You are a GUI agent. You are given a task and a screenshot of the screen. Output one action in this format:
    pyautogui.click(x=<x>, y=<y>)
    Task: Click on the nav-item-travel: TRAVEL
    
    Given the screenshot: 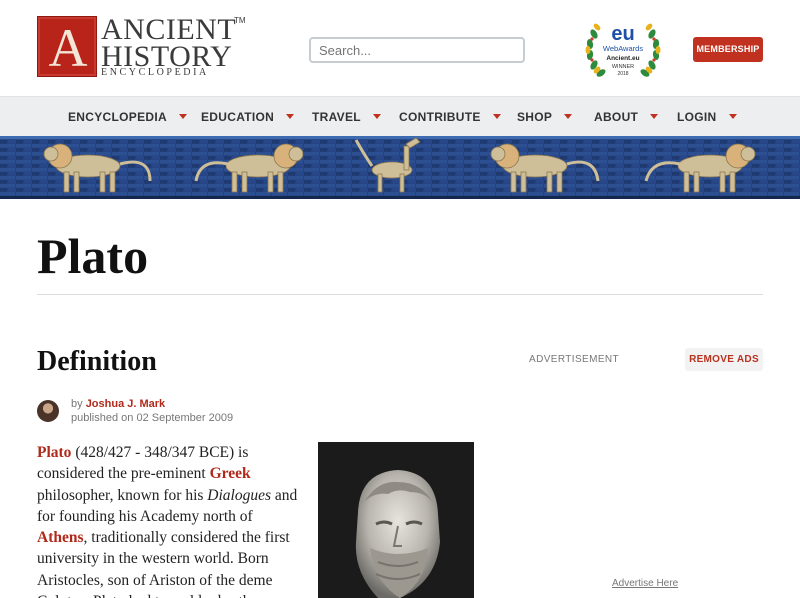 What is the action you would take?
    pyautogui.click(x=346, y=117)
    